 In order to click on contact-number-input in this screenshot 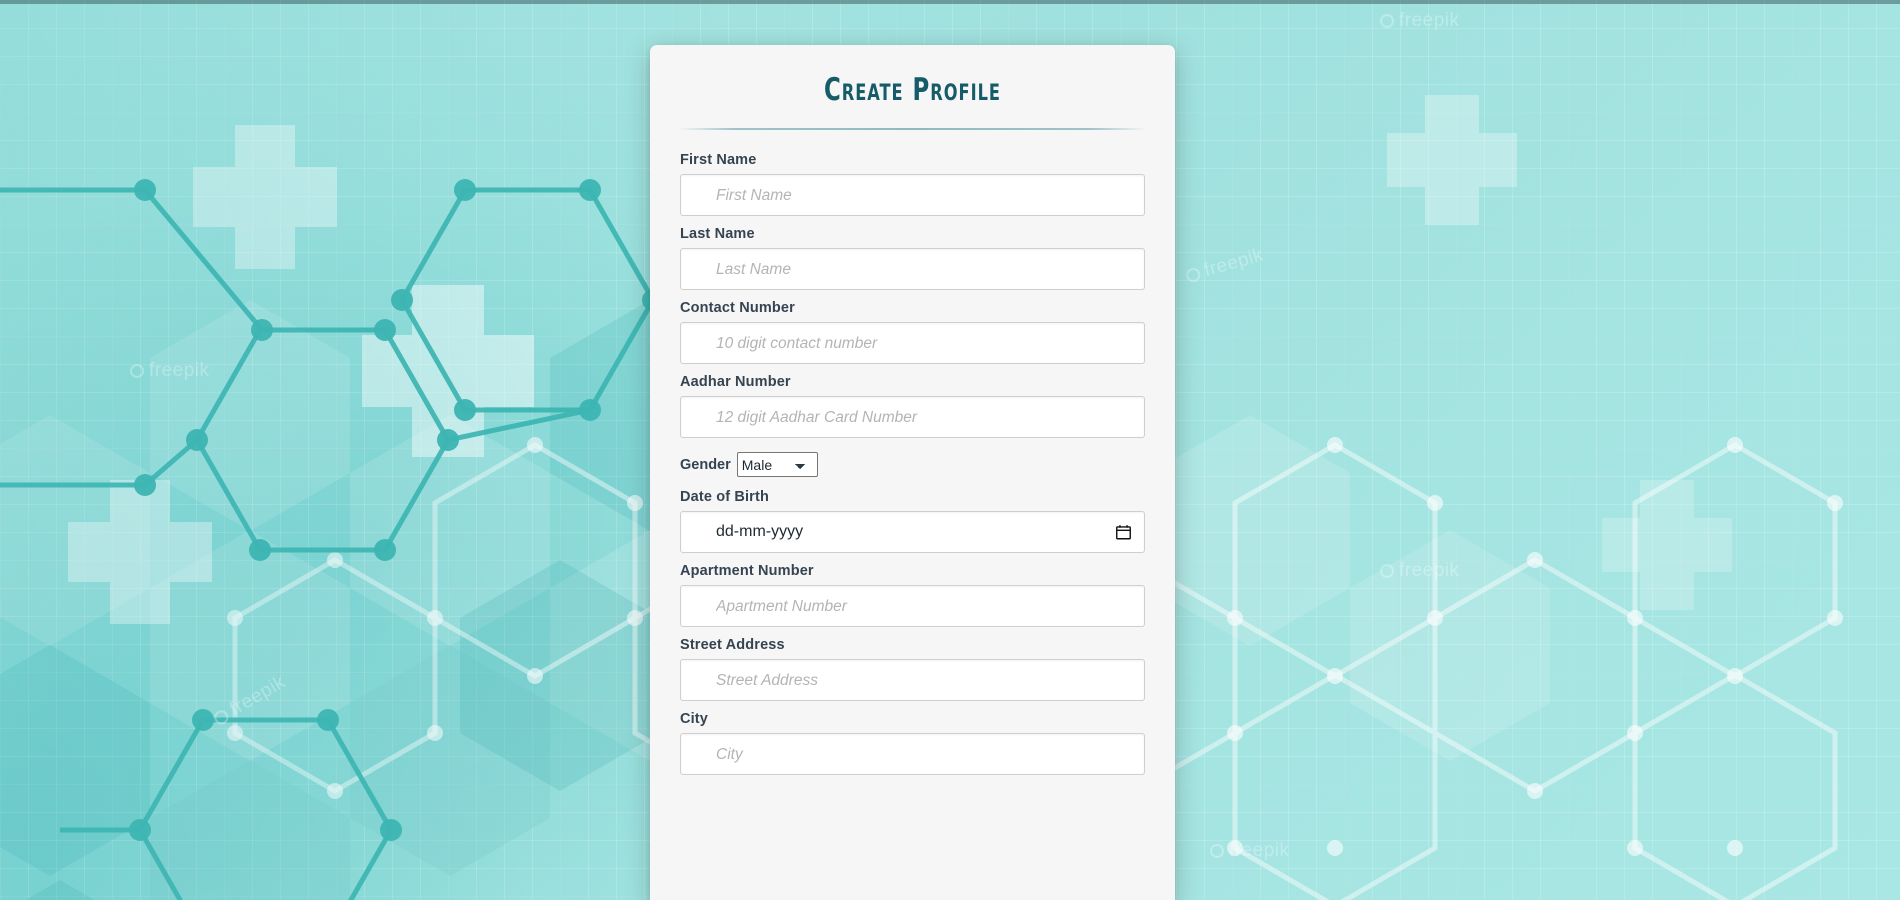, I will do `click(912, 343)`.